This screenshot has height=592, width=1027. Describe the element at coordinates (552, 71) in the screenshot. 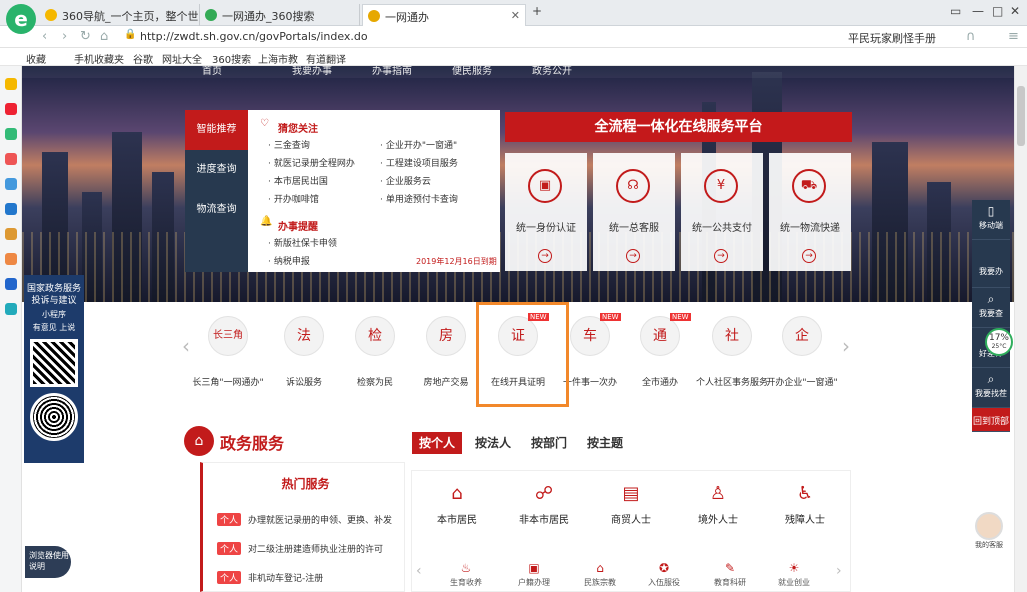

I see `top-nav-item: 政务公开` at that location.